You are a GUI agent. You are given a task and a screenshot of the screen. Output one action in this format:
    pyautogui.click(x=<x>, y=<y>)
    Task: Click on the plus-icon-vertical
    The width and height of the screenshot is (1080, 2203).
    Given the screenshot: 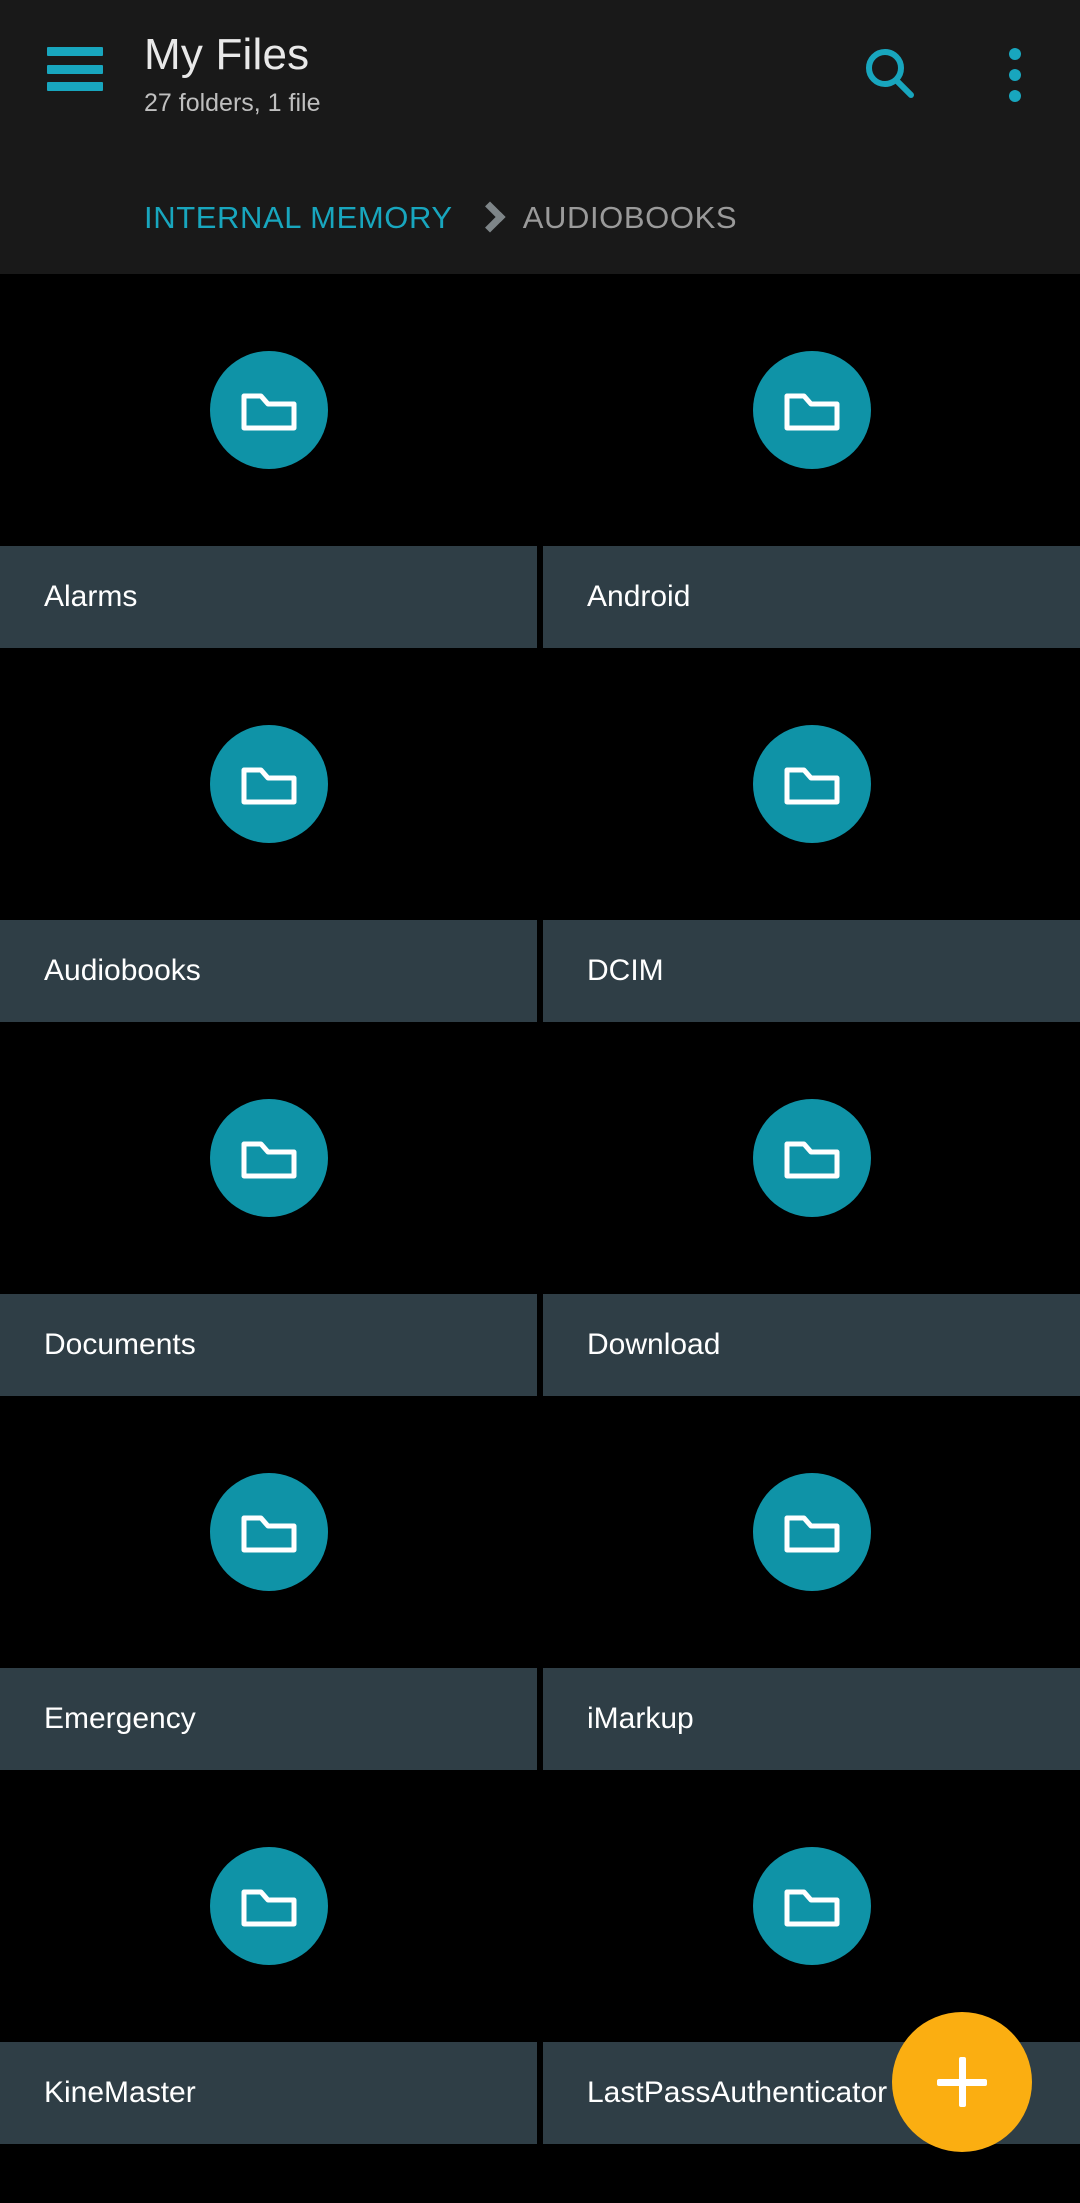 What is the action you would take?
    pyautogui.click(x=962, y=2082)
    